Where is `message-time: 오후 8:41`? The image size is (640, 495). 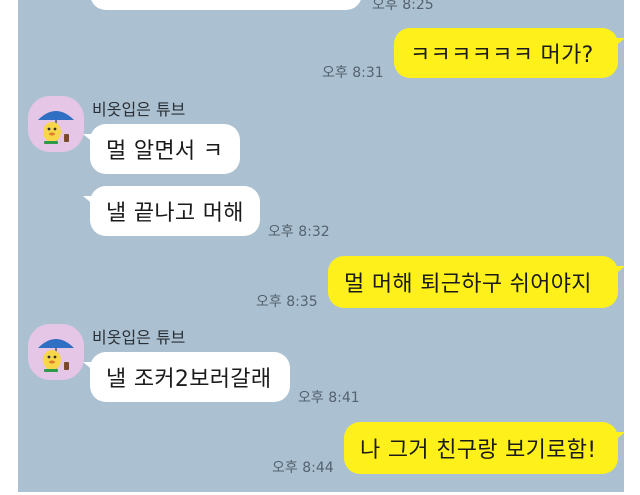 message-time: 오후 8:41 is located at coordinates (329, 398).